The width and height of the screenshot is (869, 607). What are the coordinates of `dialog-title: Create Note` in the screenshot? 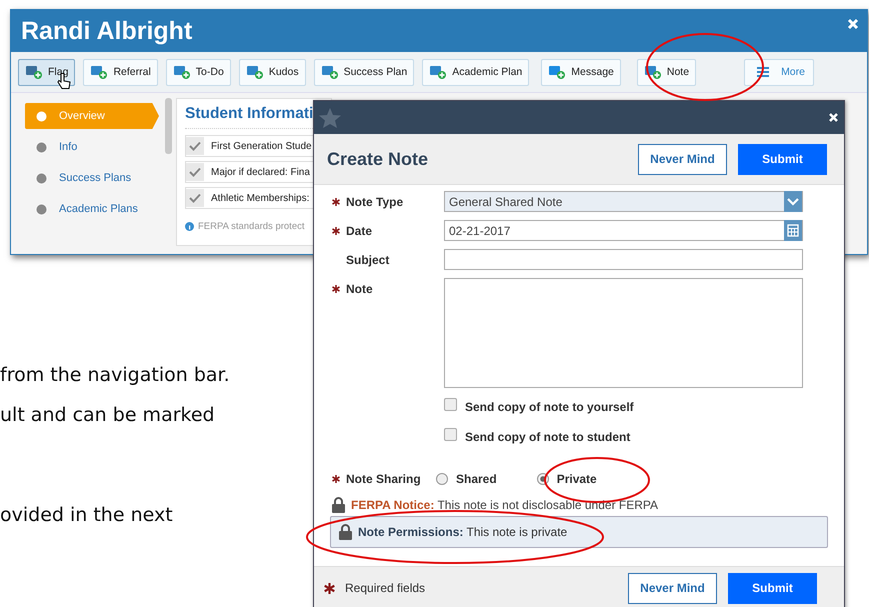 It's located at (377, 159).